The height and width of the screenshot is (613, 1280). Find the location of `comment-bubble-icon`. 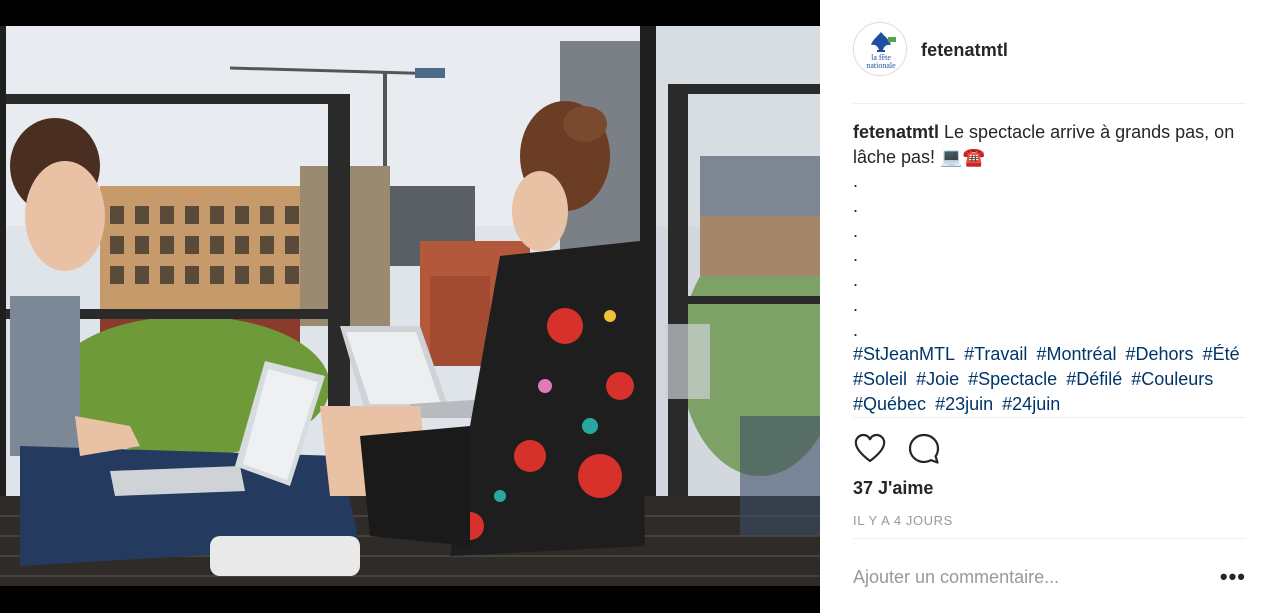

comment-bubble-icon is located at coordinates (924, 448).